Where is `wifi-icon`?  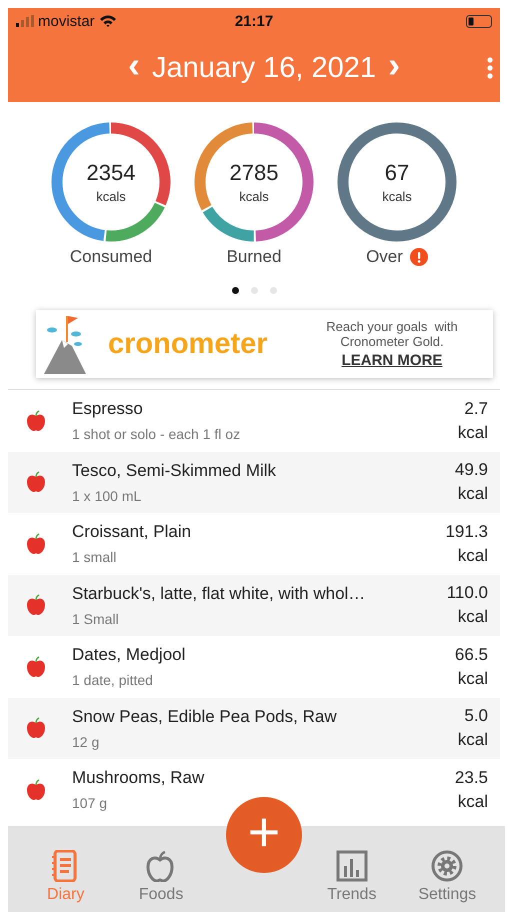 wifi-icon is located at coordinates (107, 21).